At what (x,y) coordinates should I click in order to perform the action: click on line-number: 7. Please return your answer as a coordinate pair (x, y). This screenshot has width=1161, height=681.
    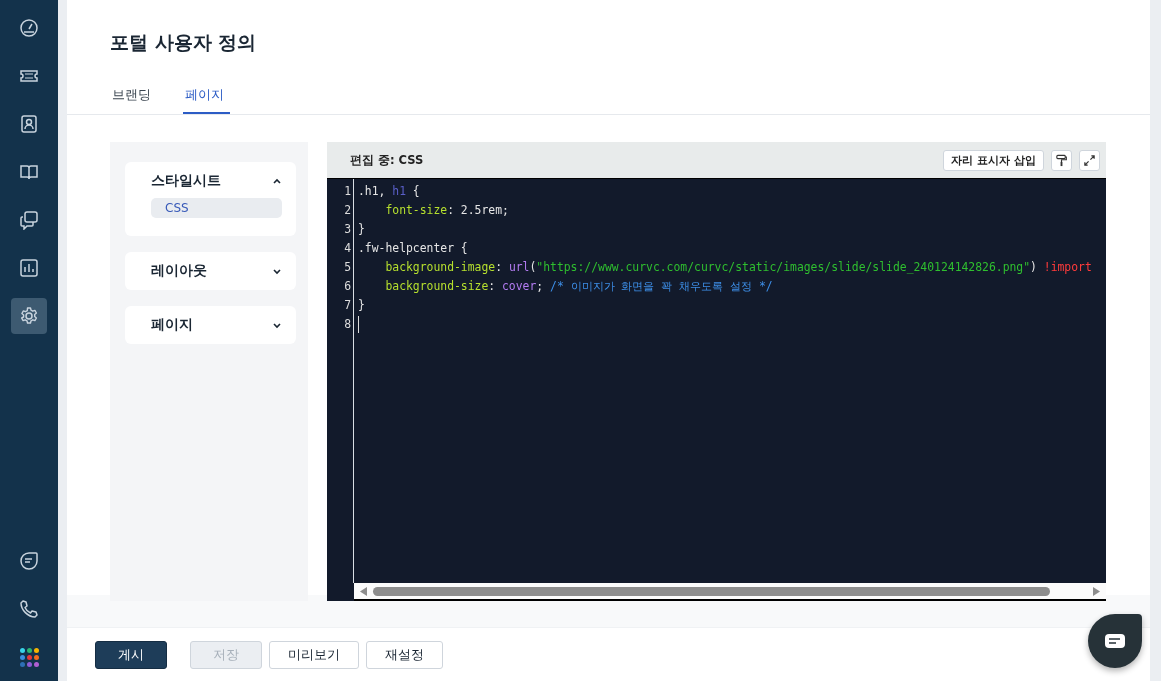
    Looking at the image, I should click on (347, 305).